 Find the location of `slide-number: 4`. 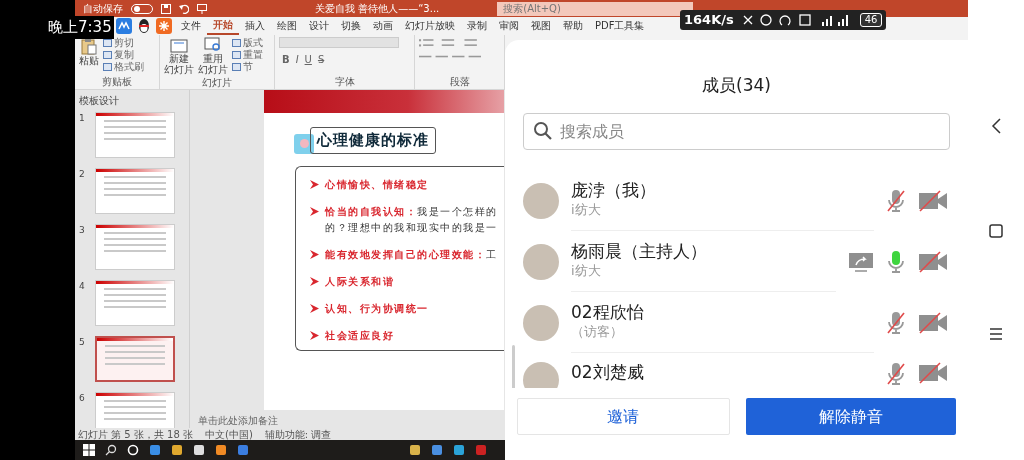

slide-number: 4 is located at coordinates (82, 286).